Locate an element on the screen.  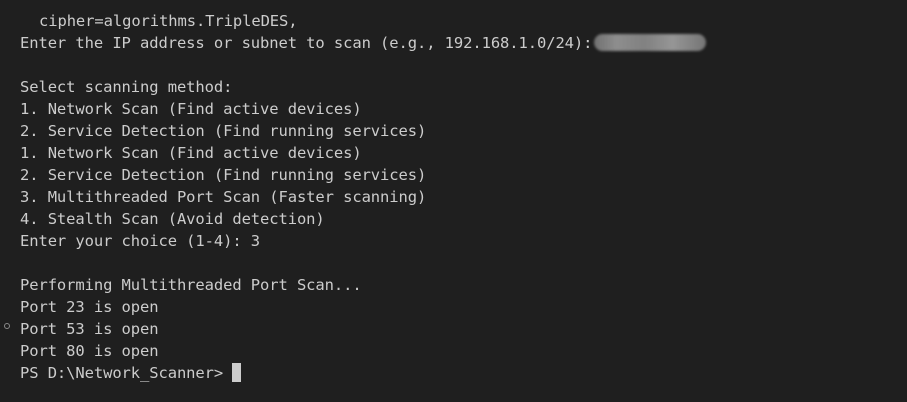
terminal-line: Port 23 is open is located at coordinates (89, 307).